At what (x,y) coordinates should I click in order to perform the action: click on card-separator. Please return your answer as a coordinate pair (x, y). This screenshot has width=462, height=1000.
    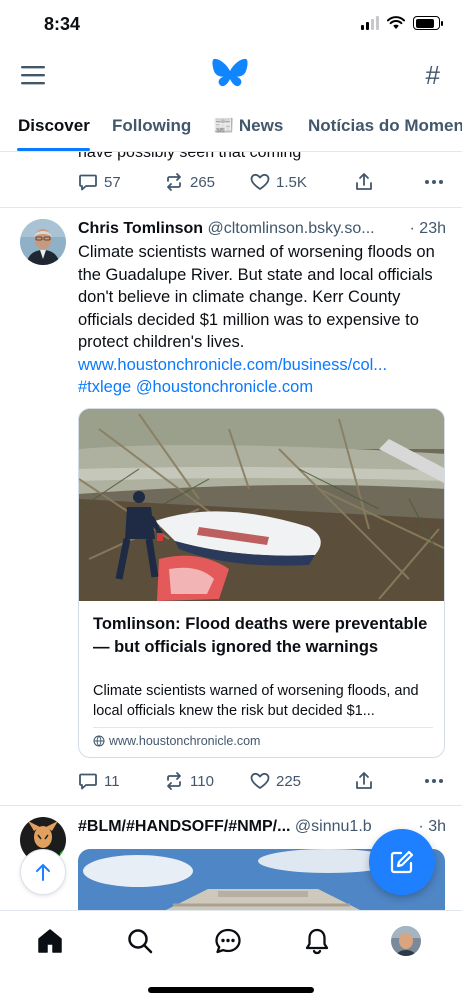
    Looking at the image, I should click on (263, 727).